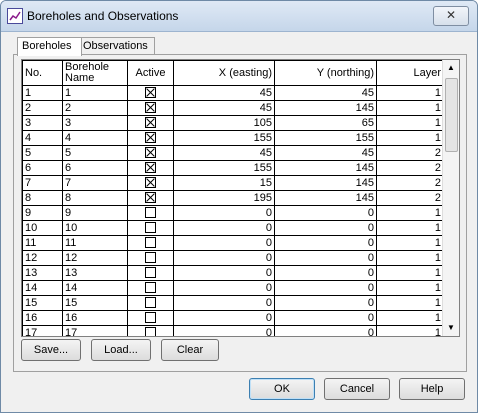 The height and width of the screenshot is (413, 478). Describe the element at coordinates (410, 73) in the screenshot. I see `header-layer: Layer` at that location.